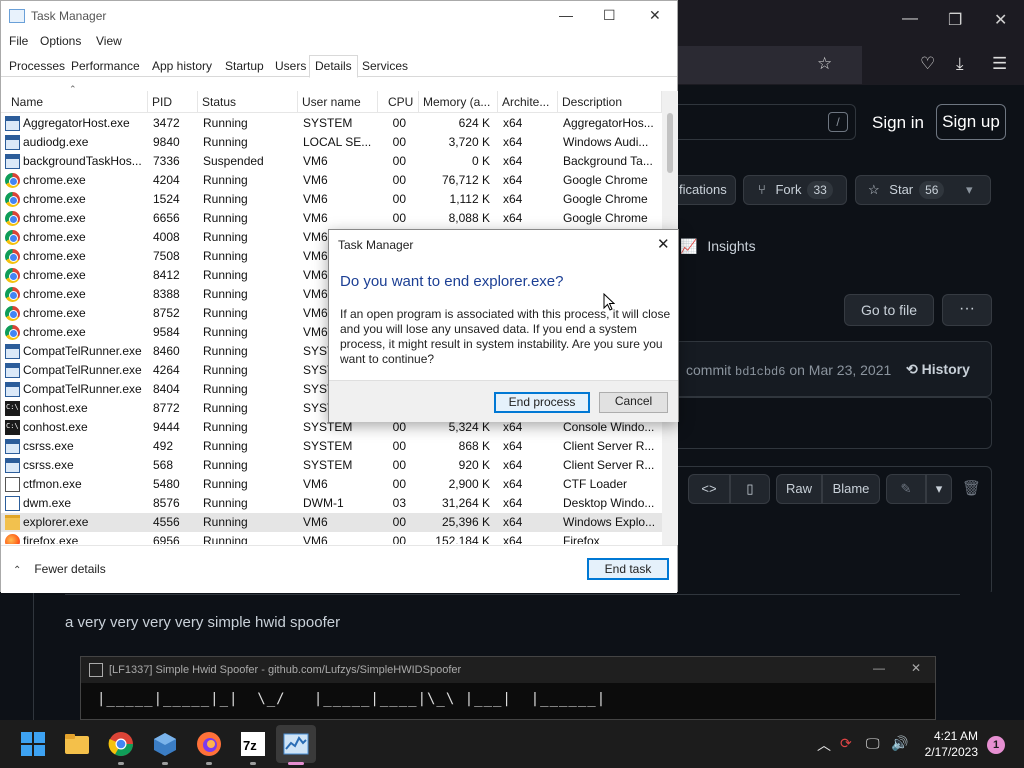  Describe the element at coordinates (542, 402) in the screenshot. I see `end-process-button: End process` at that location.